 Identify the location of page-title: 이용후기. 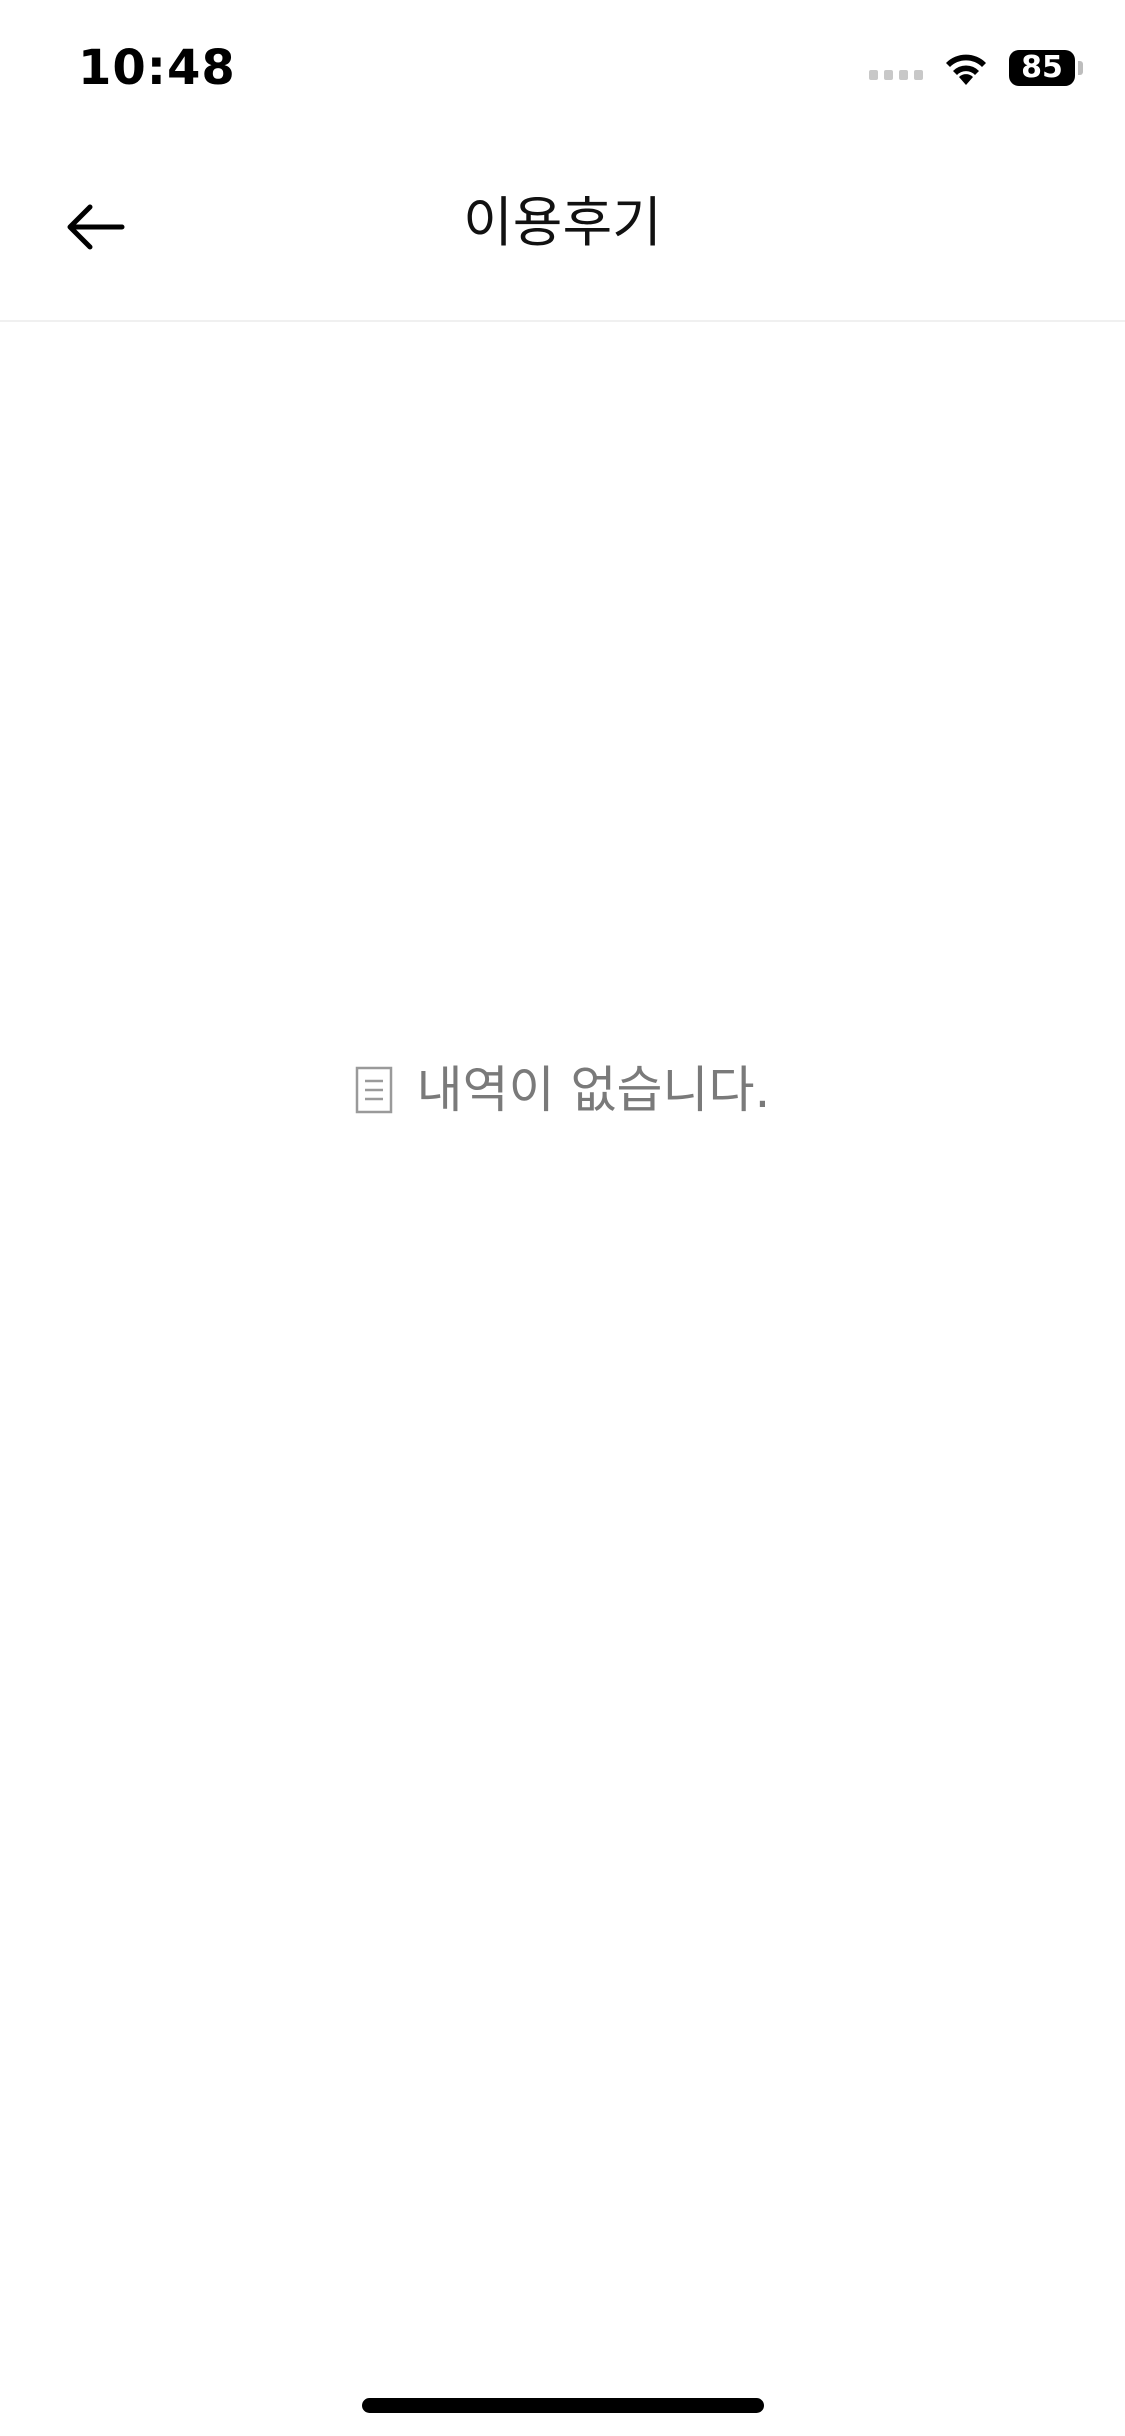
(562, 222).